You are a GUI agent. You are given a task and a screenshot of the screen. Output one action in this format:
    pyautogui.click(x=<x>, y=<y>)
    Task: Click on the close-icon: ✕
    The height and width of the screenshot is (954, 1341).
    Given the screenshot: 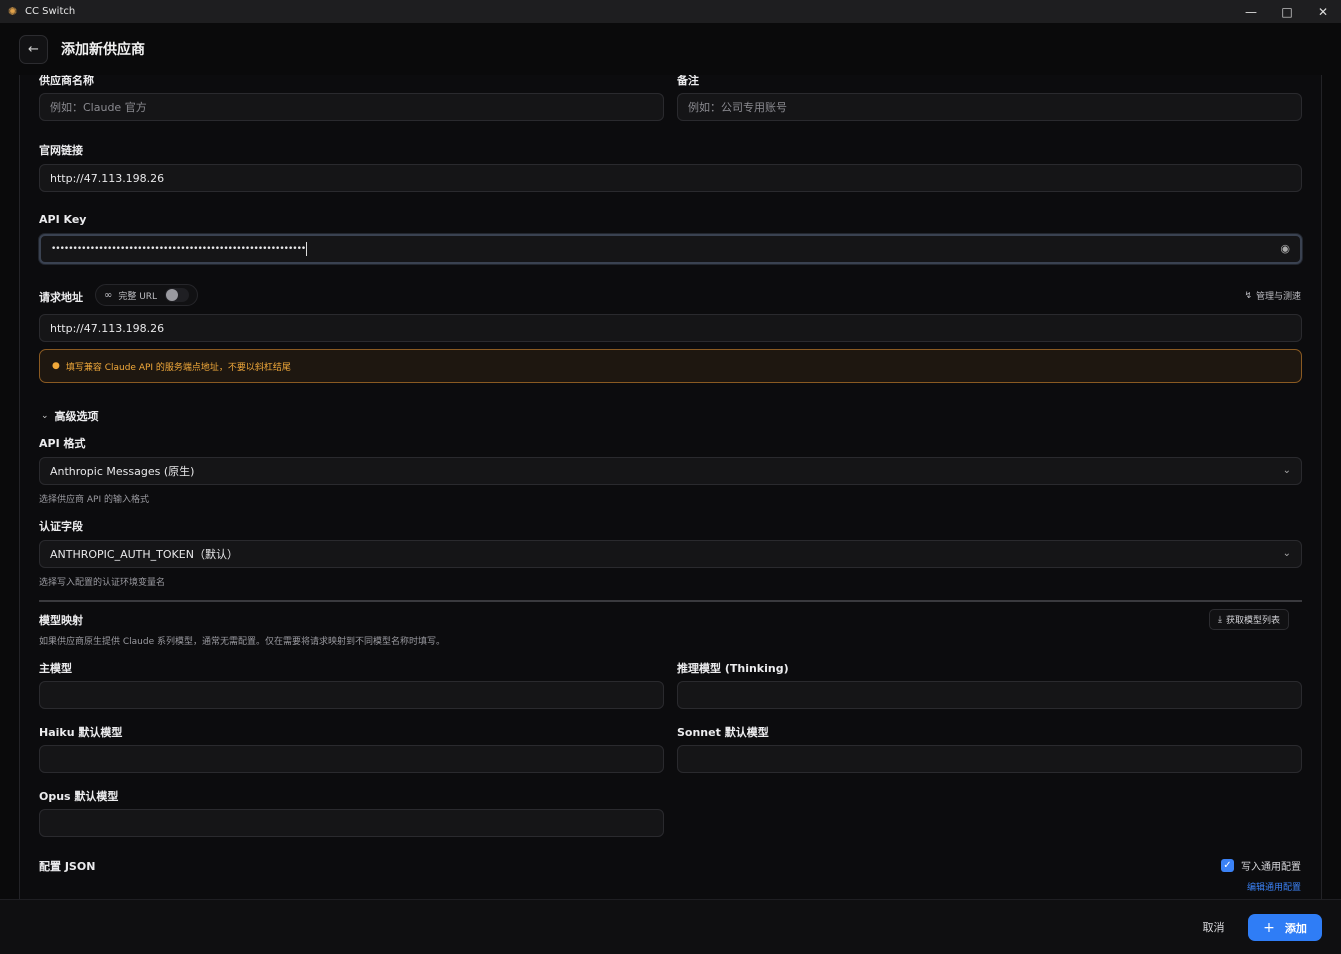 What is the action you would take?
    pyautogui.click(x=1323, y=11)
    